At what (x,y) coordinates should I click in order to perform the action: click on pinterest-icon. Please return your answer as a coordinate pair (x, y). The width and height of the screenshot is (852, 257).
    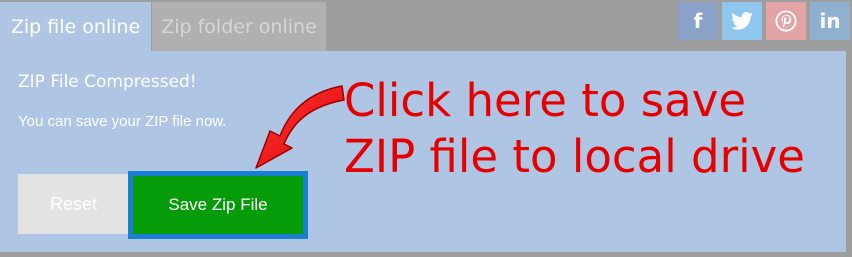
    Looking at the image, I should click on (786, 21).